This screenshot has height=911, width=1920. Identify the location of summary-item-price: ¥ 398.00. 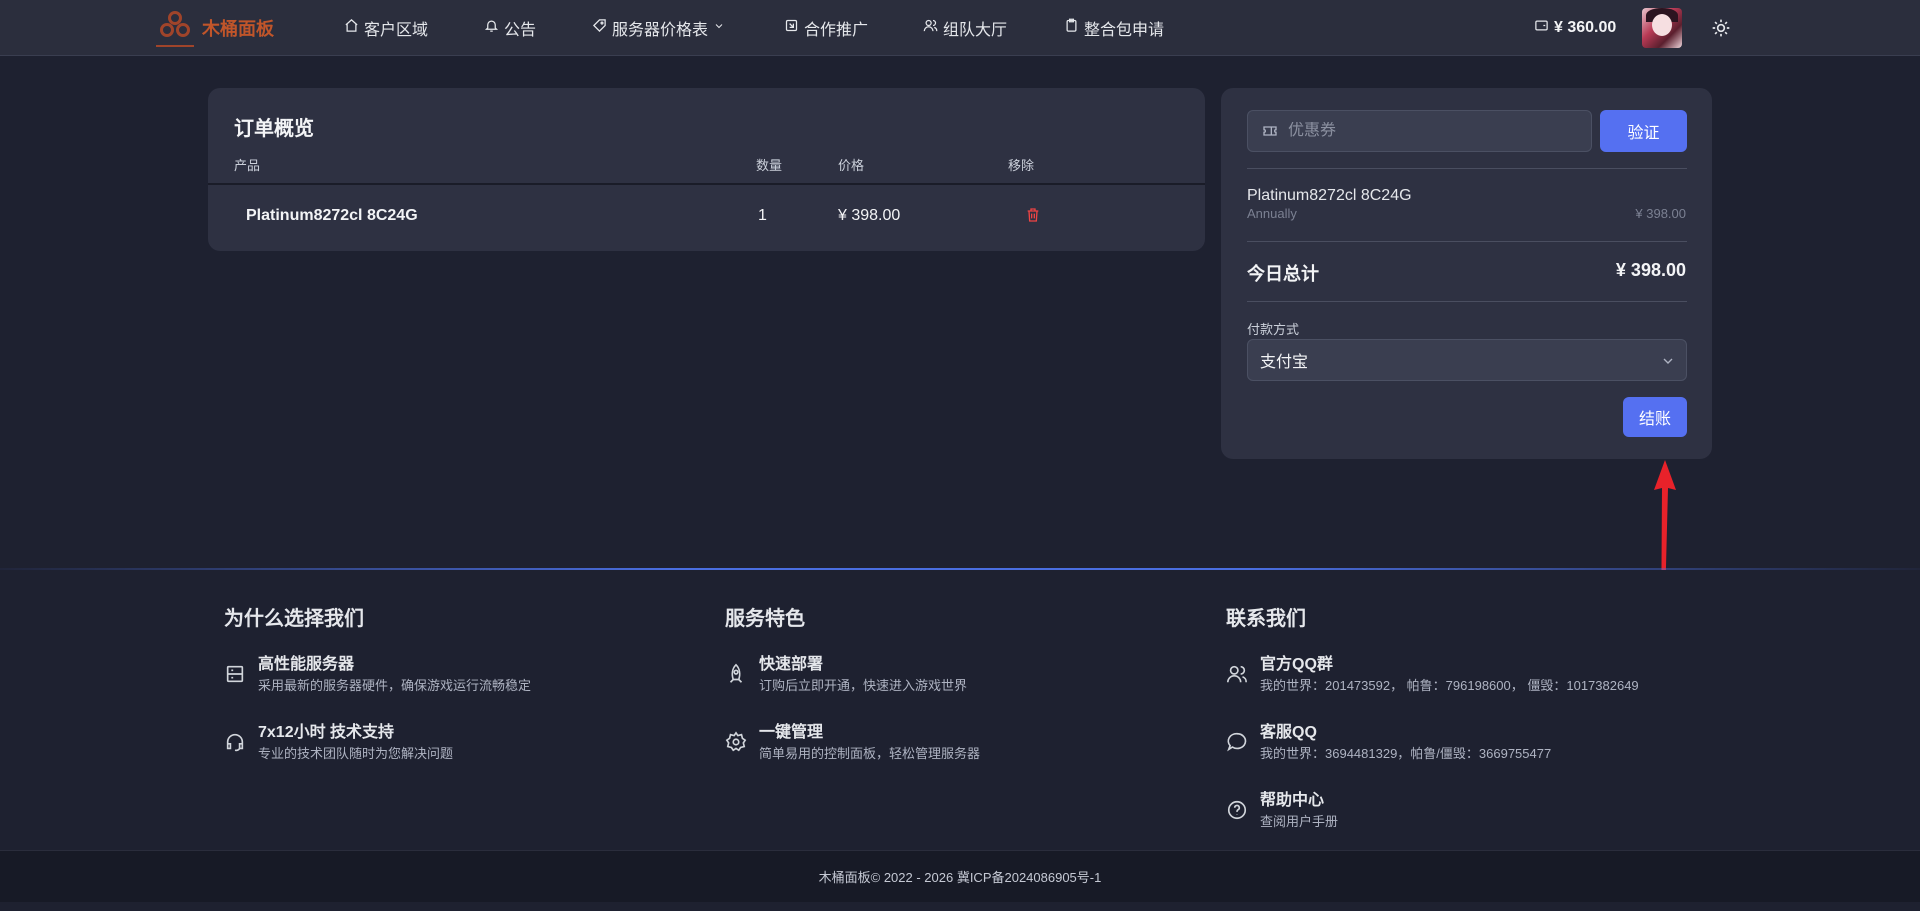
(1660, 213).